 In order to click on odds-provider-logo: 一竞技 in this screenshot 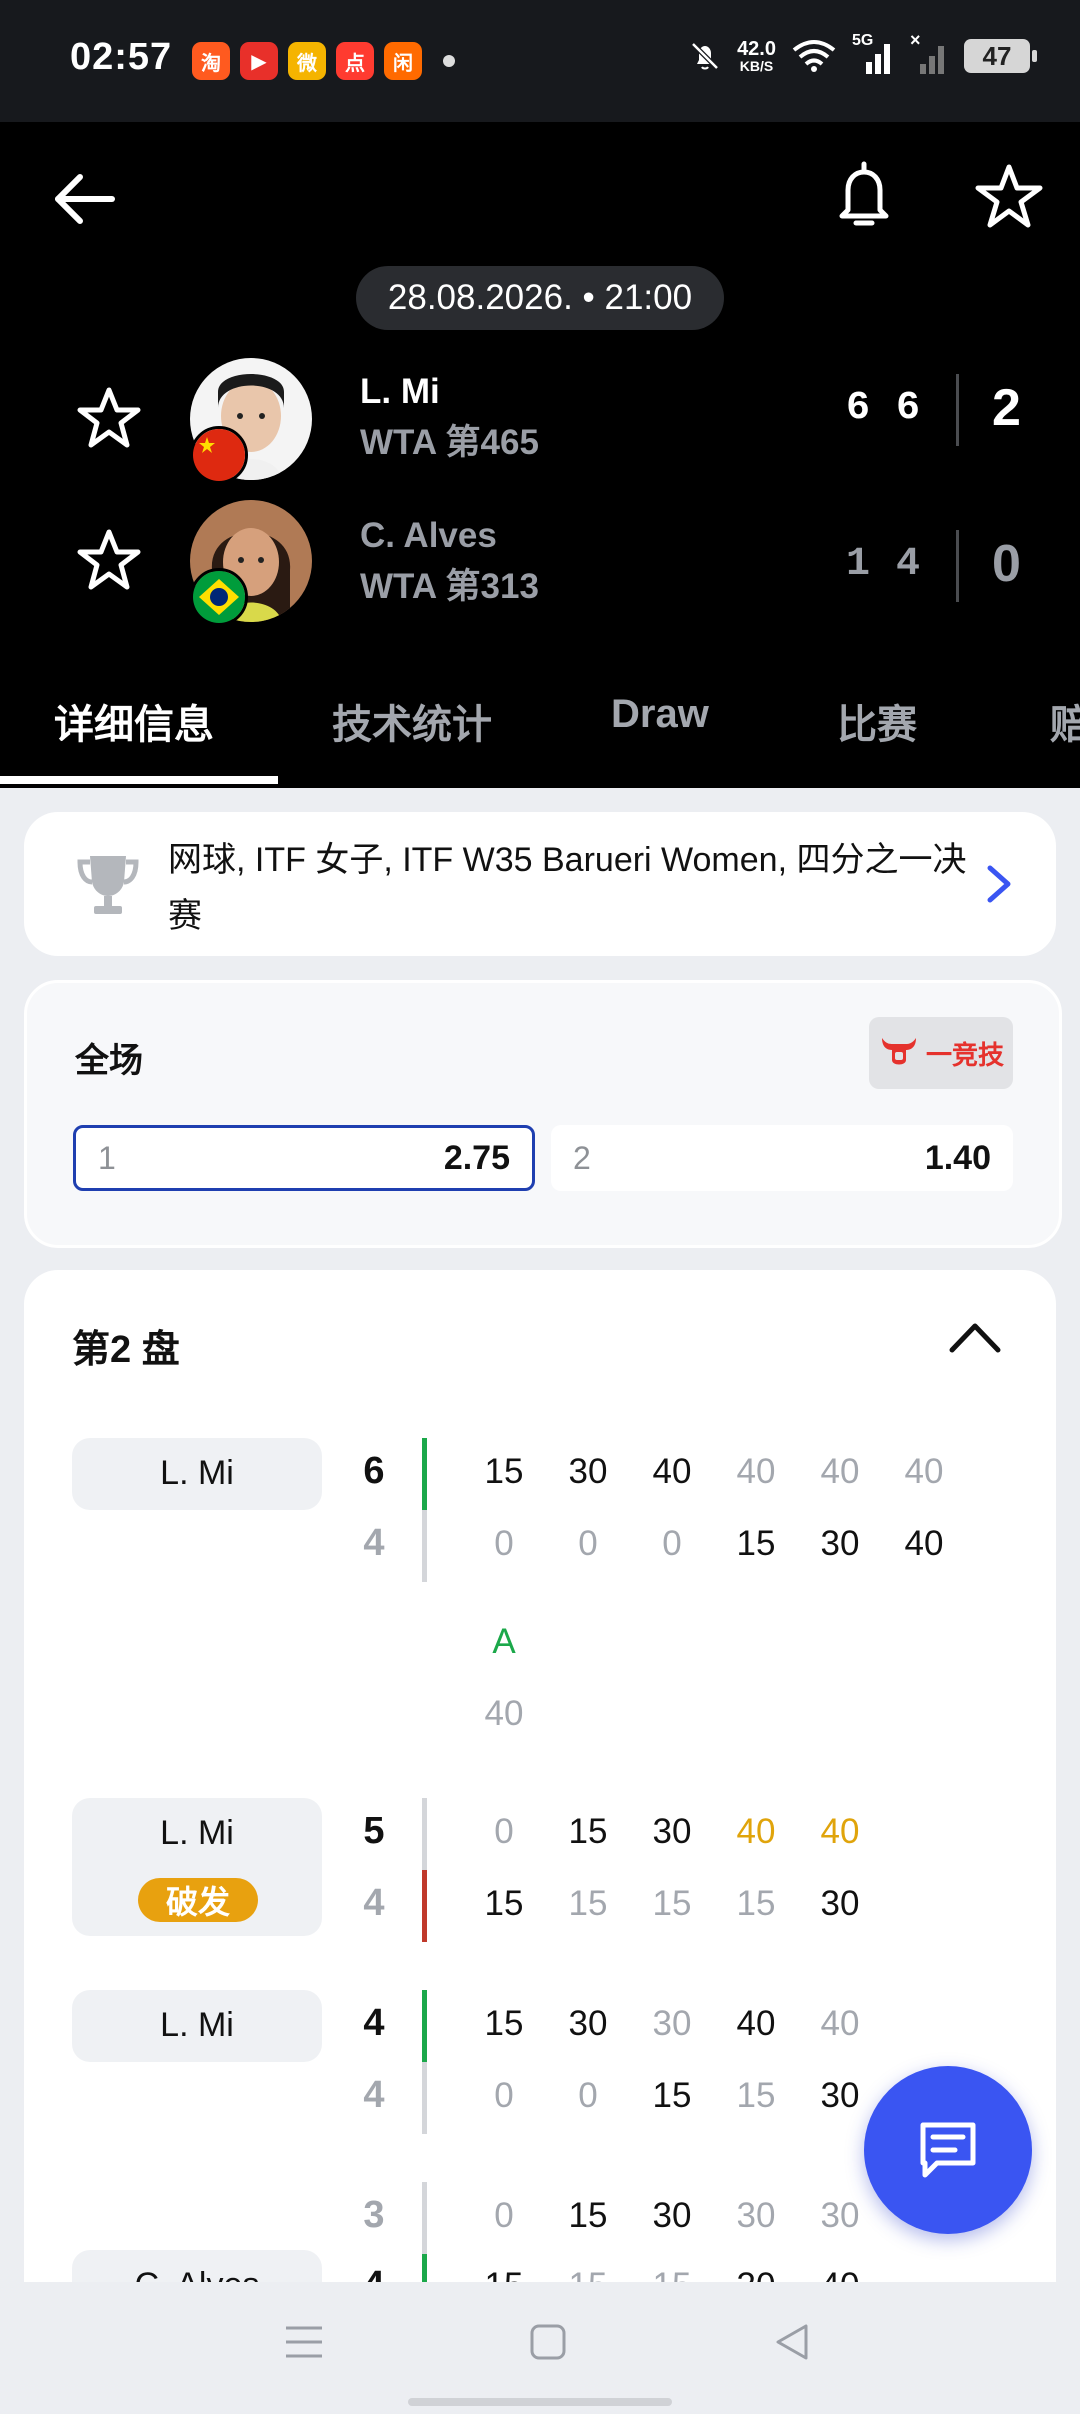, I will do `click(941, 1053)`.